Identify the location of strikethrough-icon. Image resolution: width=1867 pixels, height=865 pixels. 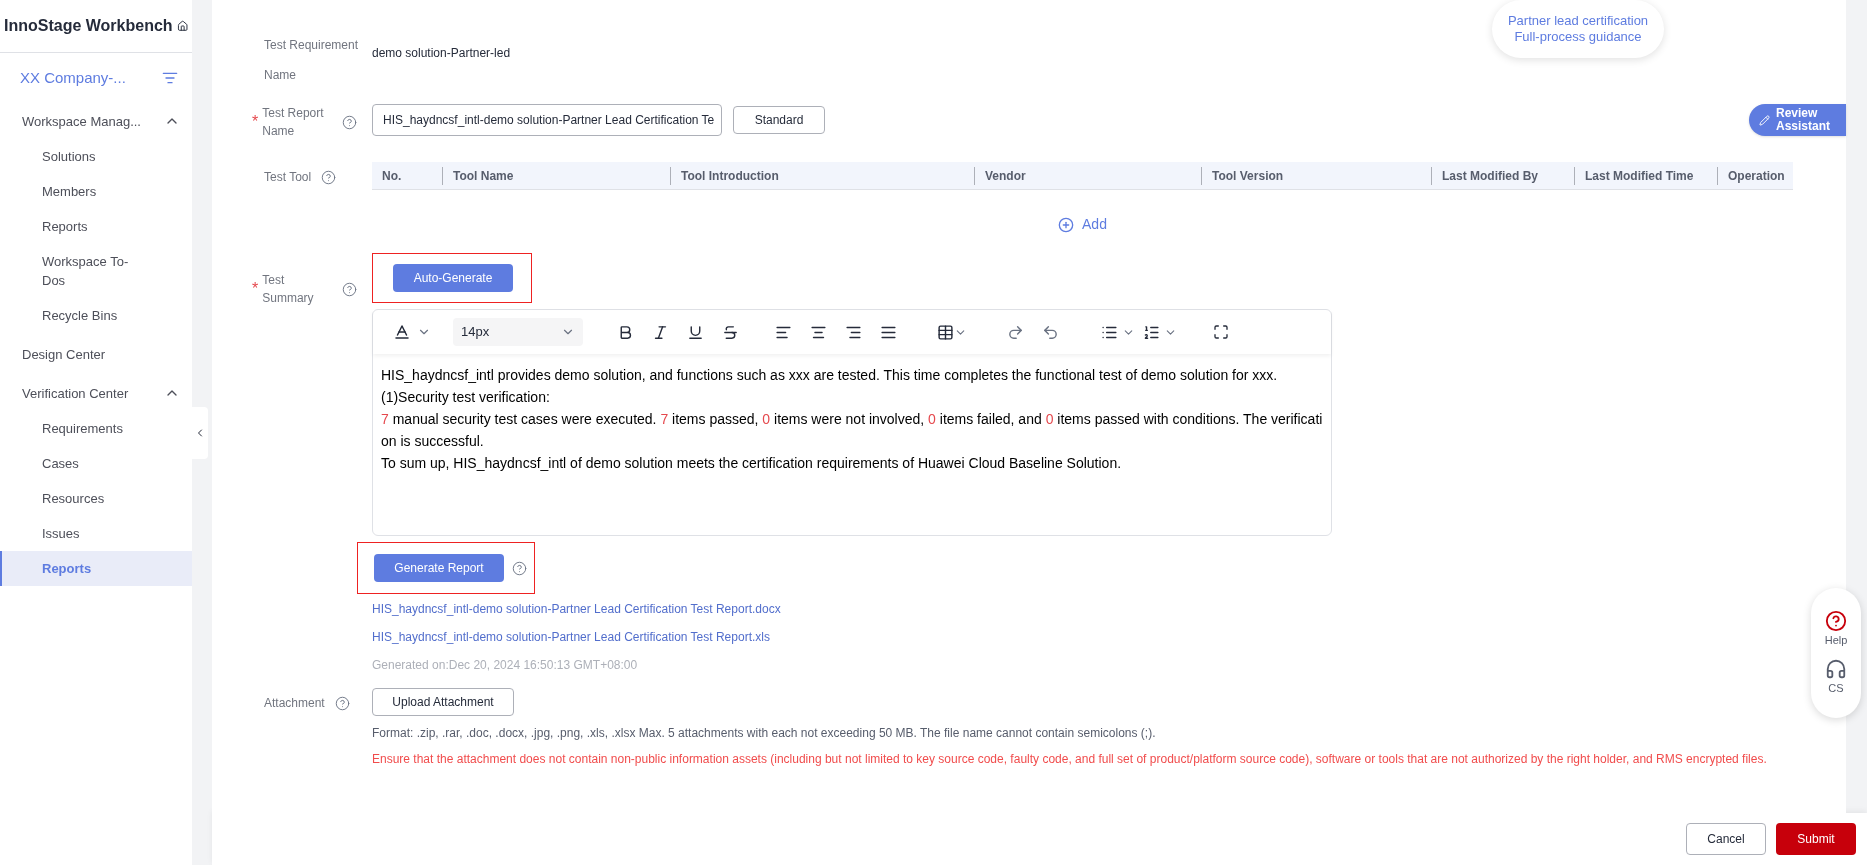
(730, 332).